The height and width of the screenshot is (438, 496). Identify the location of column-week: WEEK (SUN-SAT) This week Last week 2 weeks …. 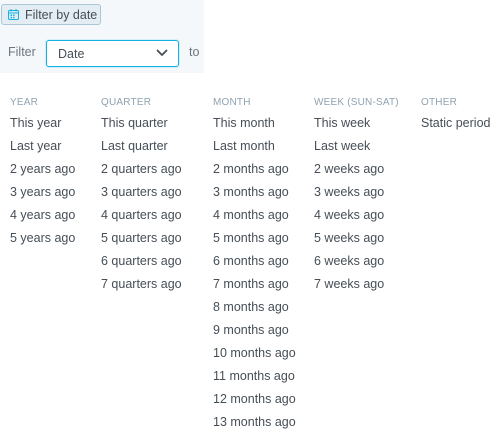
(356, 196).